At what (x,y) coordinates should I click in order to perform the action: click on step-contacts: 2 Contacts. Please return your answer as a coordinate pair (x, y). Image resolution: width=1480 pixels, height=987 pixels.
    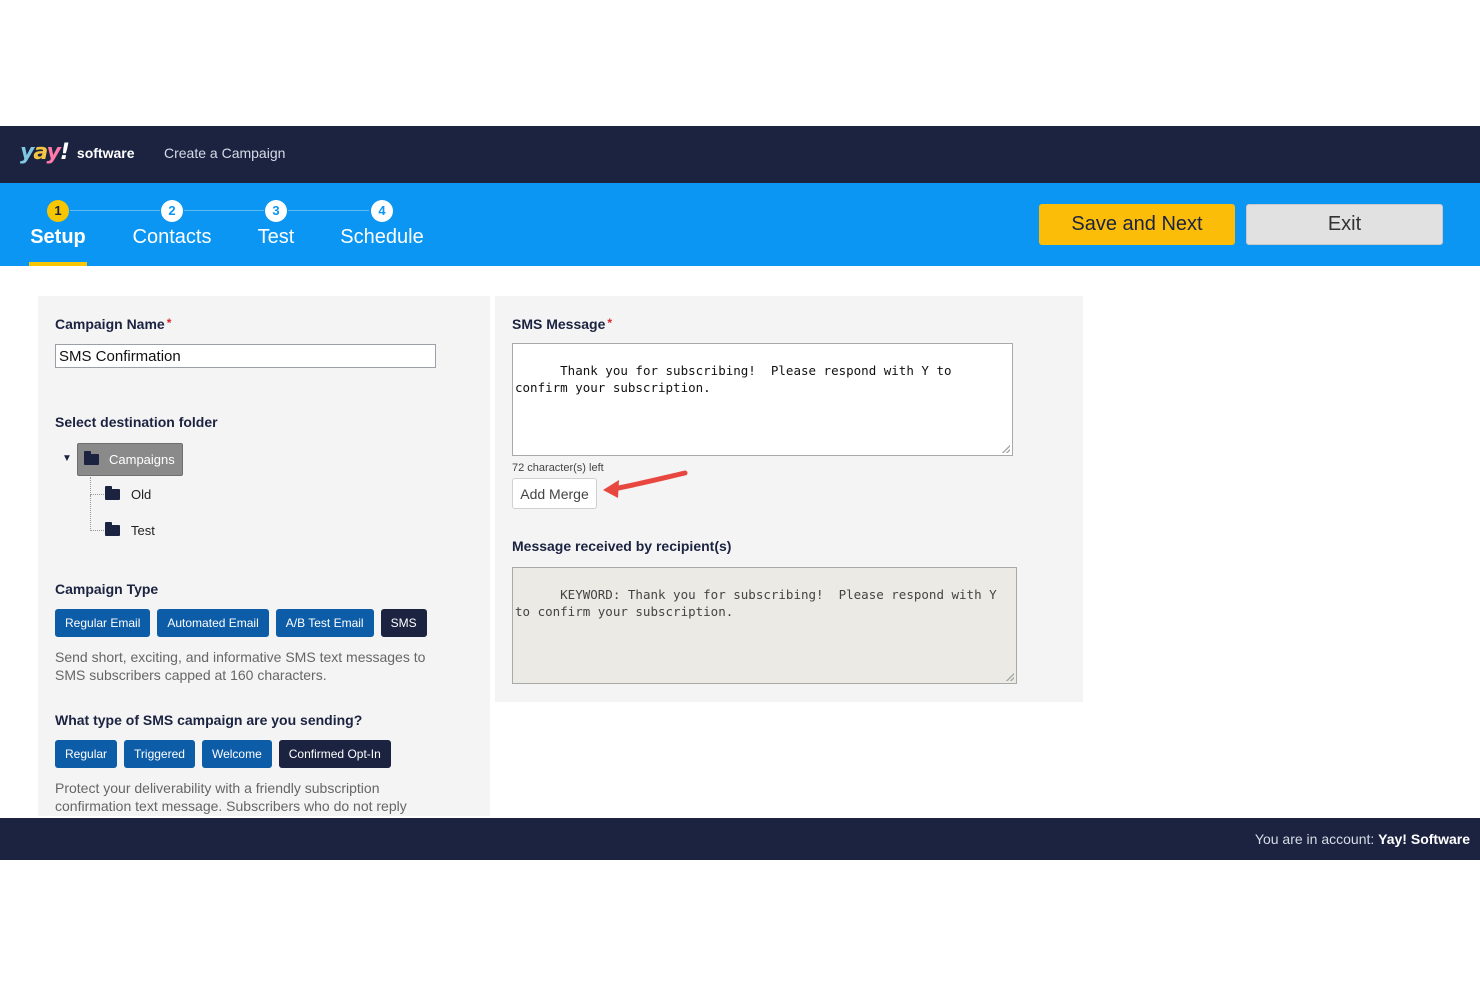
    Looking at the image, I should click on (172, 224).